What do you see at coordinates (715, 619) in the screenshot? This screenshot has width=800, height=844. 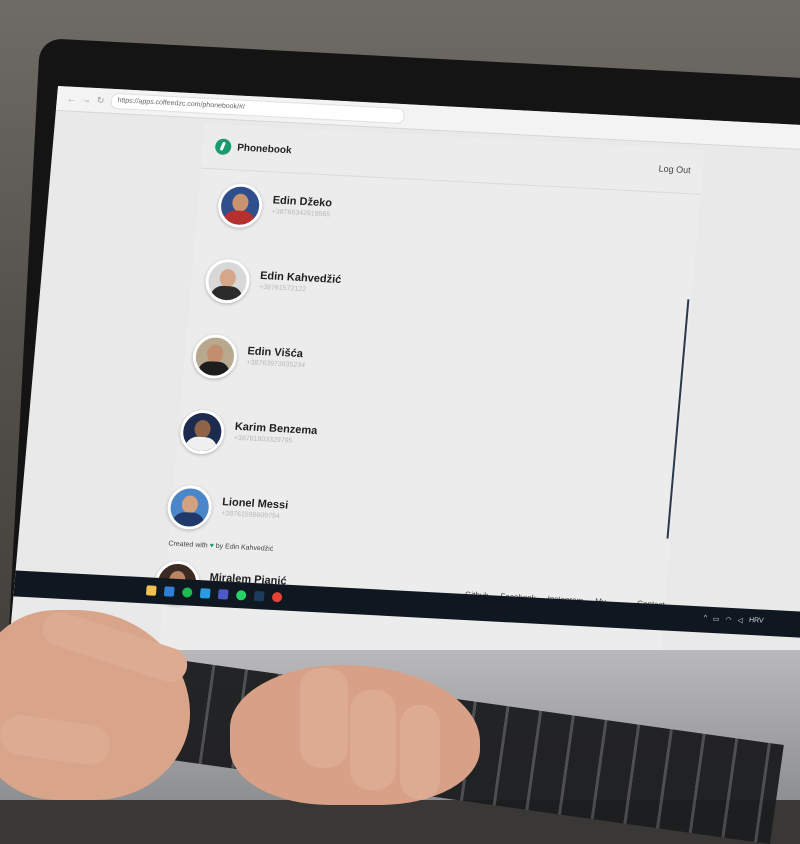 I see `battery-icon: ▭` at bounding box center [715, 619].